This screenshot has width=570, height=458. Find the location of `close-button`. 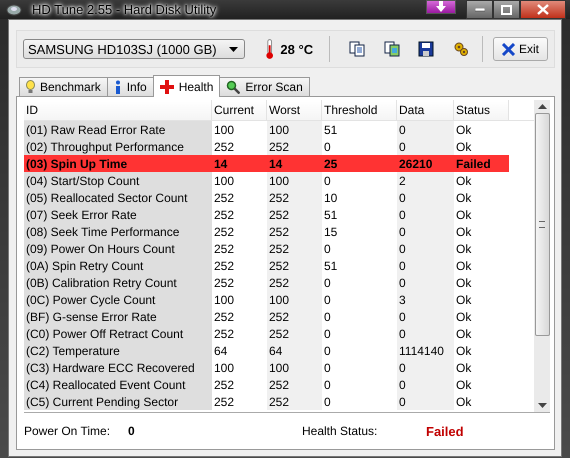

close-button is located at coordinates (543, 9).